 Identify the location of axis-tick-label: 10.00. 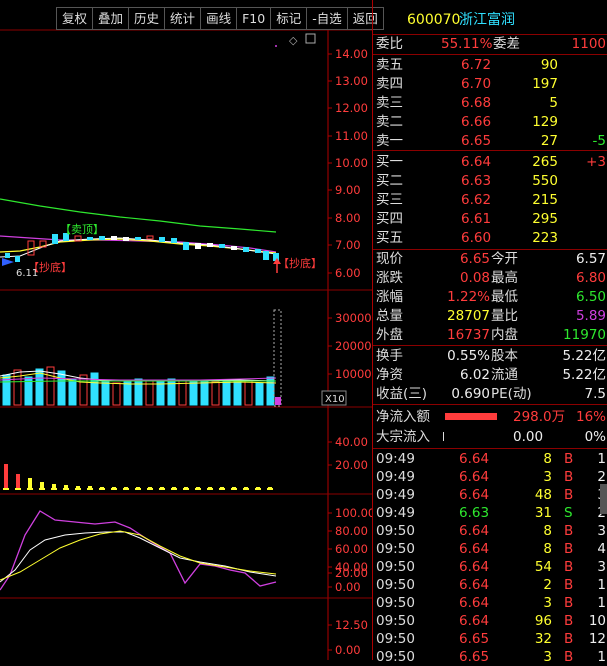
(351, 163).